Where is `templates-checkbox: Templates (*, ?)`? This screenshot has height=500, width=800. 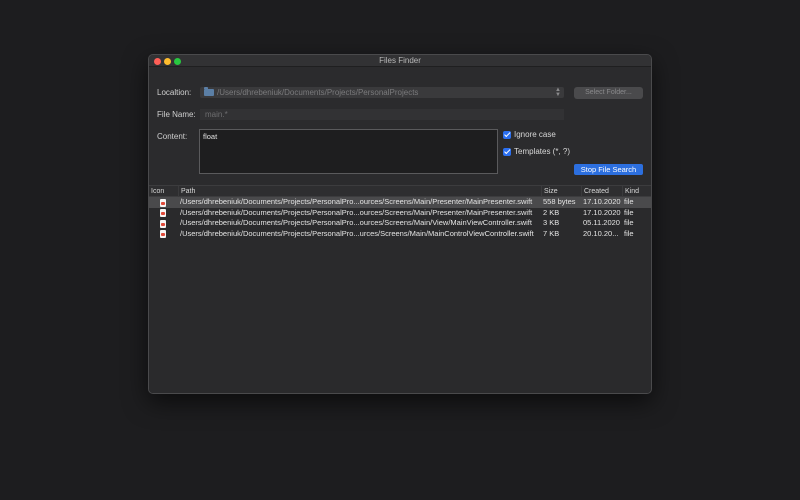 templates-checkbox: Templates (*, ?) is located at coordinates (536, 151).